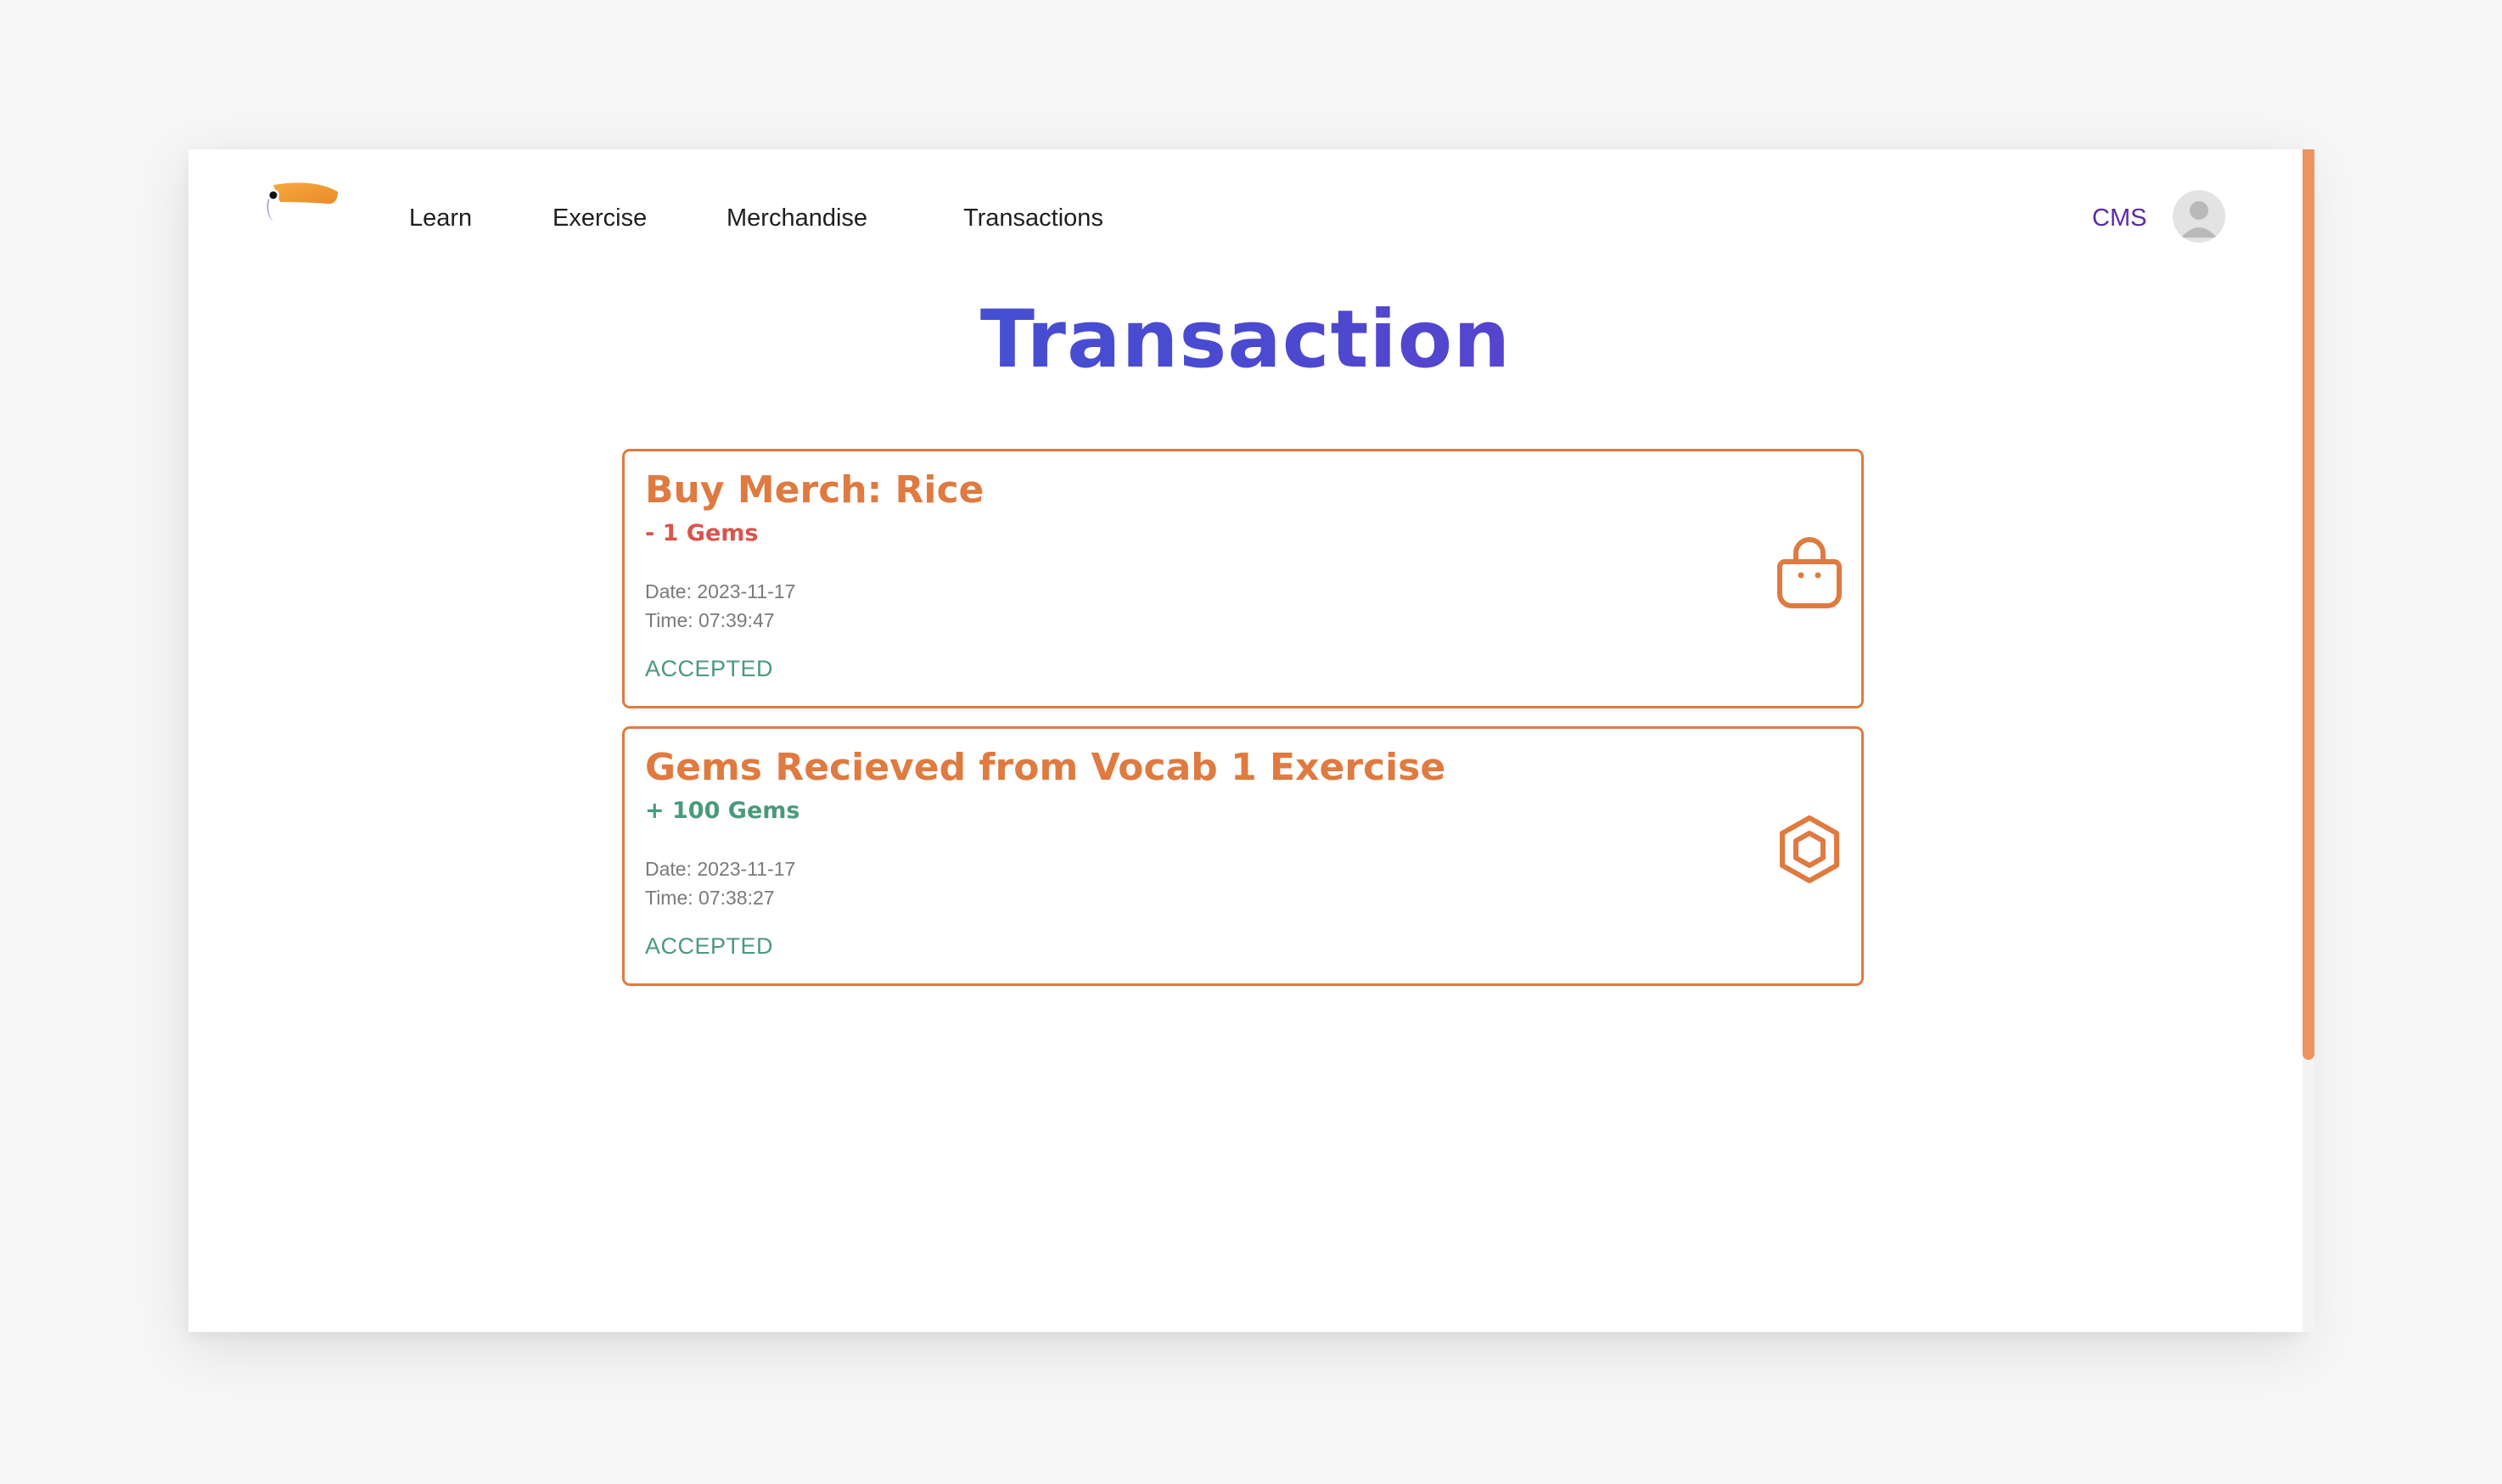  What do you see at coordinates (710, 620) in the screenshot?
I see `transaction-time: Time: 07:39:47` at bounding box center [710, 620].